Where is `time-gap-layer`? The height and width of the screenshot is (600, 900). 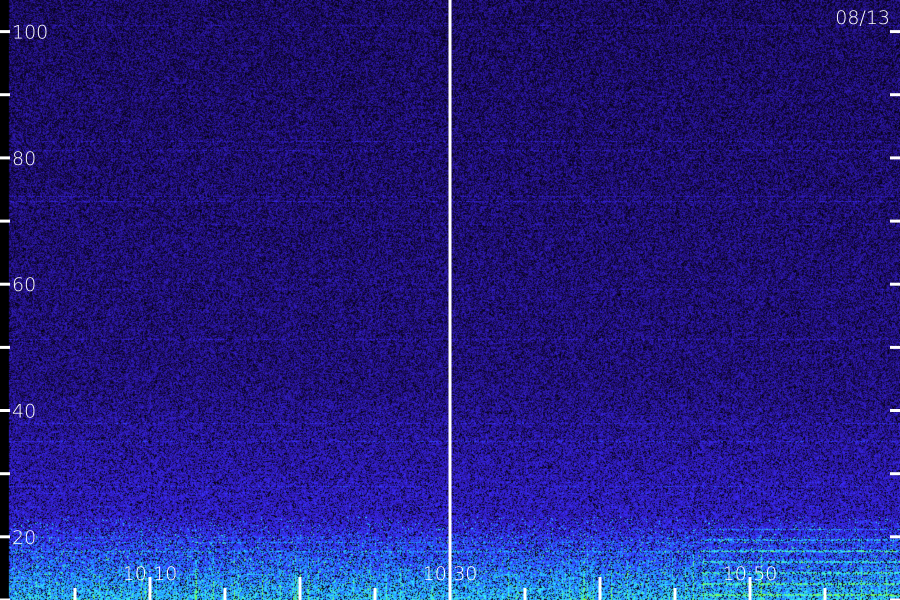
time-gap-layer is located at coordinates (450, 300).